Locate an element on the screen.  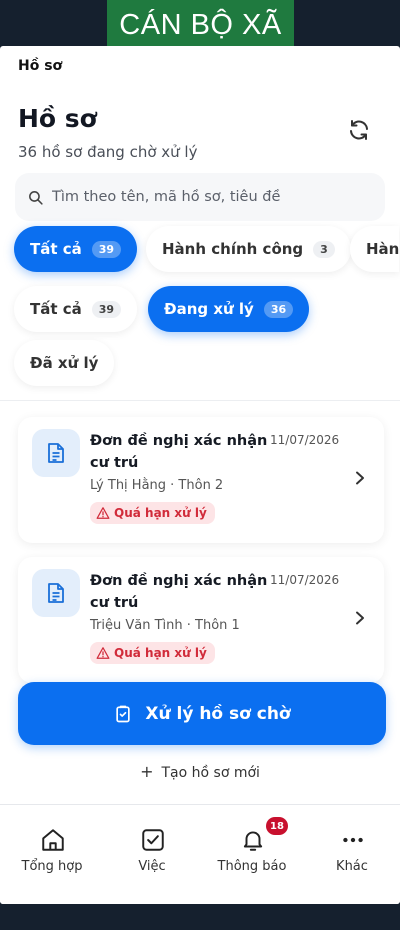
record-meta: Lý Thị Hằng · Thôn 2 is located at coordinates (157, 485).